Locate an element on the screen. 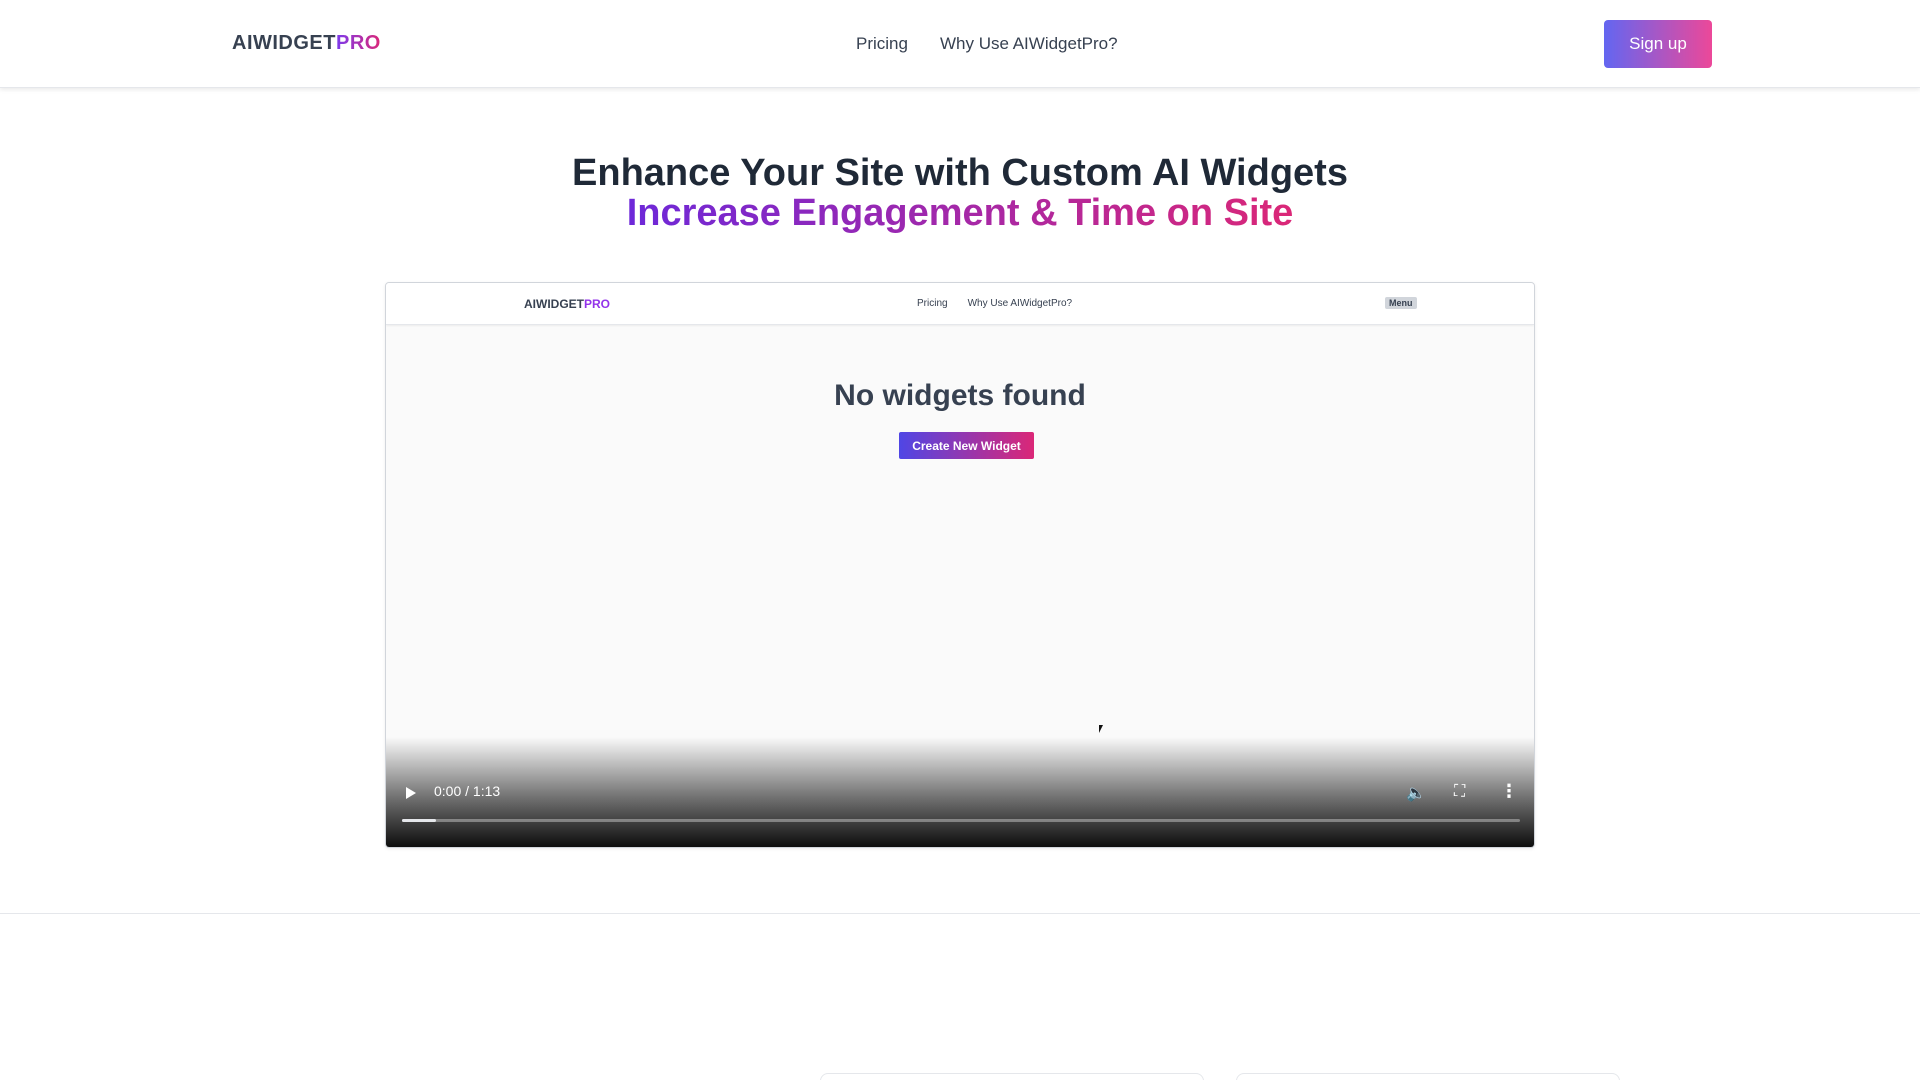  video-inner-logo-accent: PRO is located at coordinates (597, 304).